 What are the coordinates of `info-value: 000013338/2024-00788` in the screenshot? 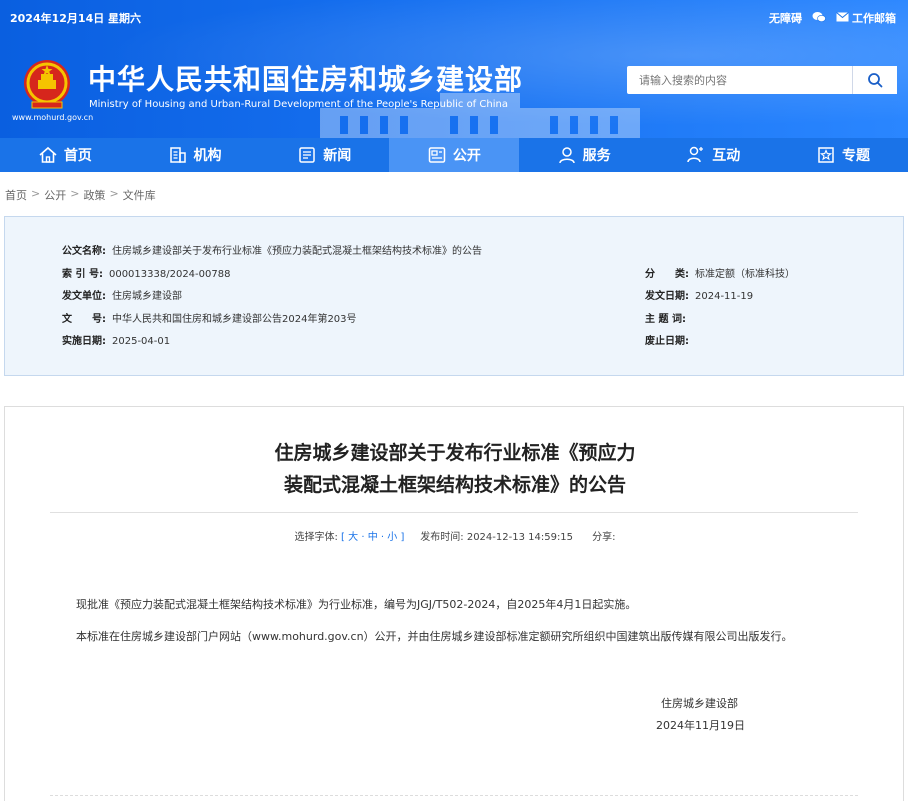 It's located at (169, 274).